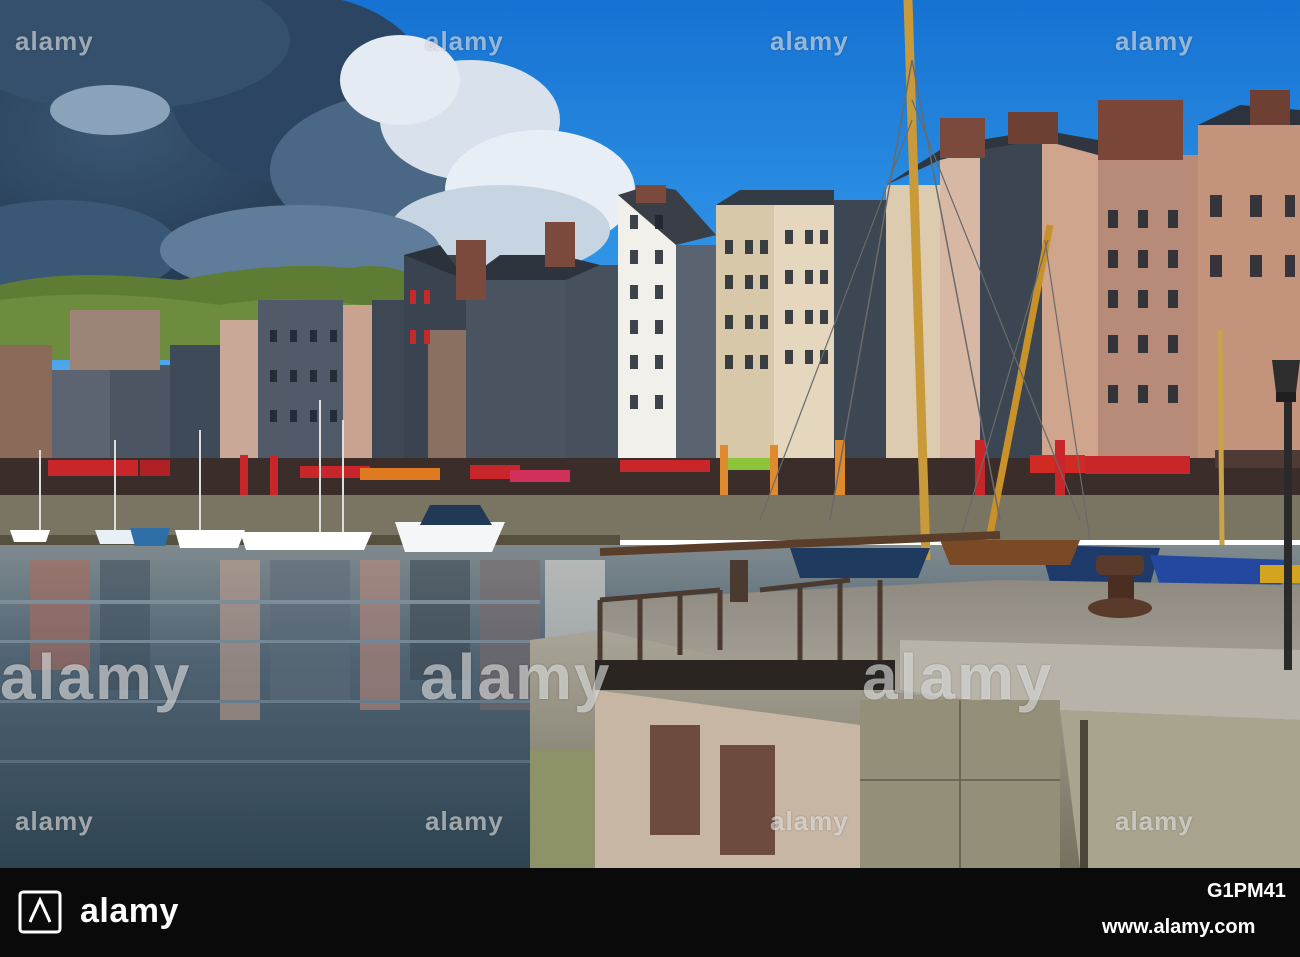 This screenshot has height=957, width=1300. Describe the element at coordinates (40, 912) in the screenshot. I see `alamy-mark-icon` at that location.